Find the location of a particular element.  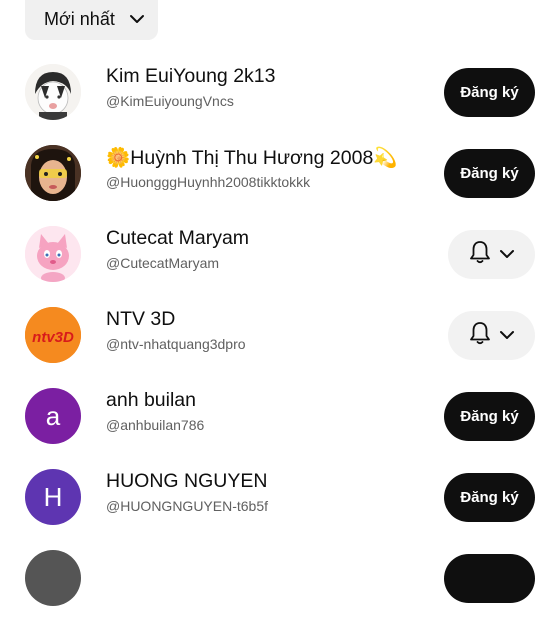

channel-name: Cutecat Maryam is located at coordinates (177, 238).